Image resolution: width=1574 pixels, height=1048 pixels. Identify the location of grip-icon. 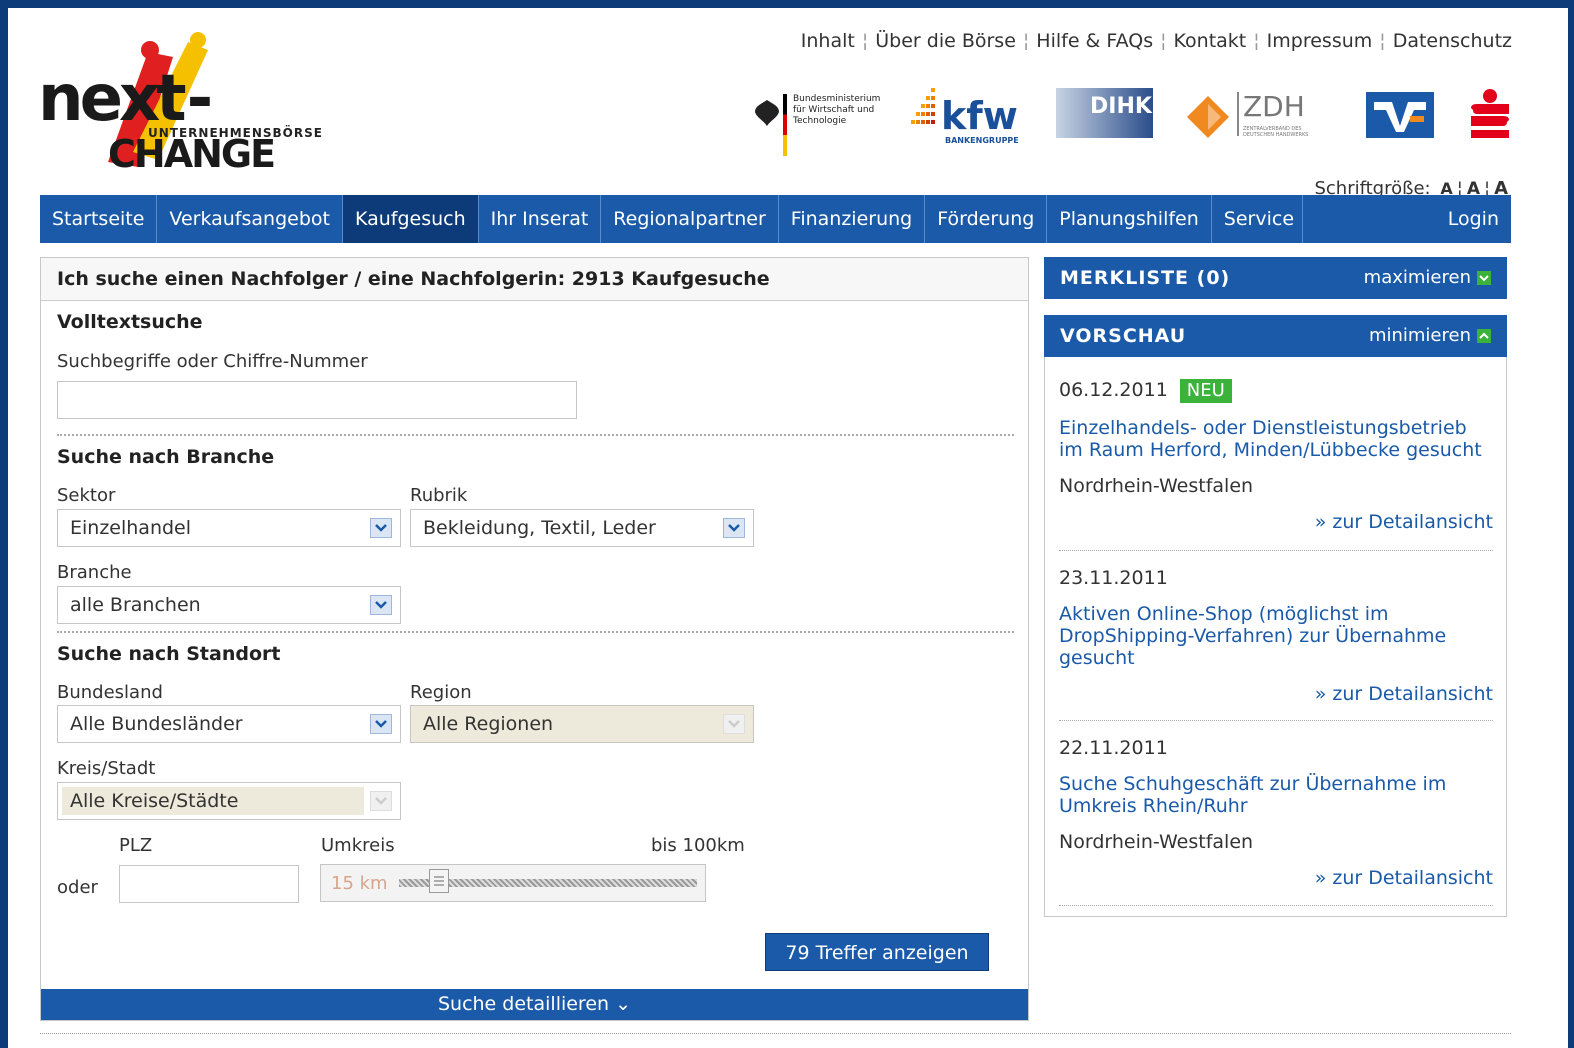
(439, 881).